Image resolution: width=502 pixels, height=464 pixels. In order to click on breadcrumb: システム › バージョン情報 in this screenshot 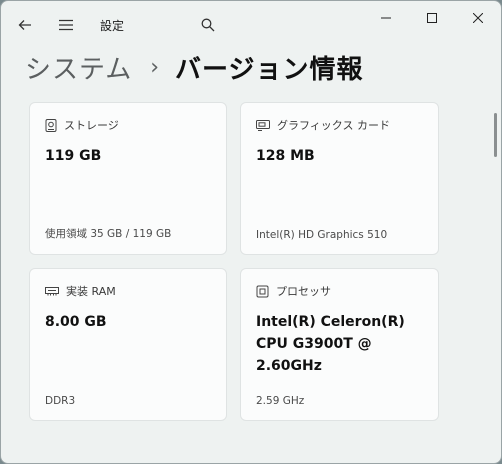, I will do `click(194, 67)`.